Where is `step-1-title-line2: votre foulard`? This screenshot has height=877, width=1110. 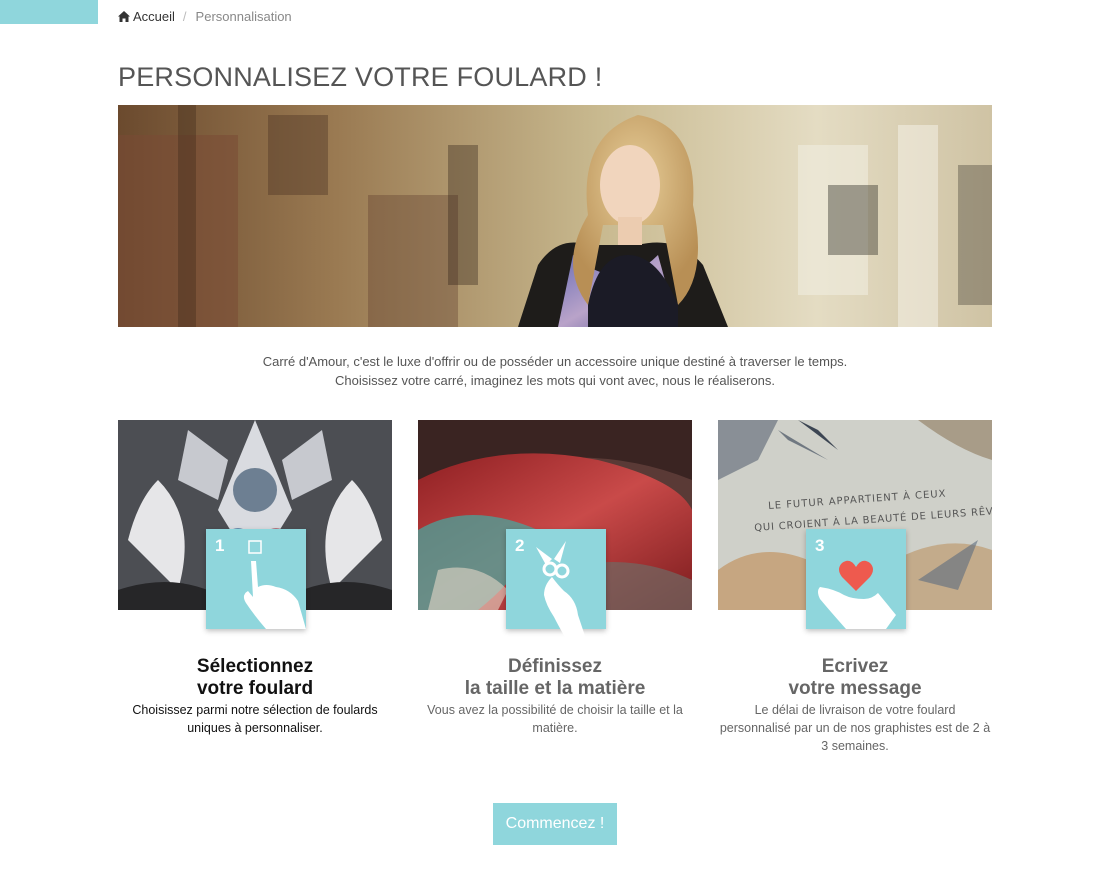
step-1-title-line2: votre foulard is located at coordinates (255, 688).